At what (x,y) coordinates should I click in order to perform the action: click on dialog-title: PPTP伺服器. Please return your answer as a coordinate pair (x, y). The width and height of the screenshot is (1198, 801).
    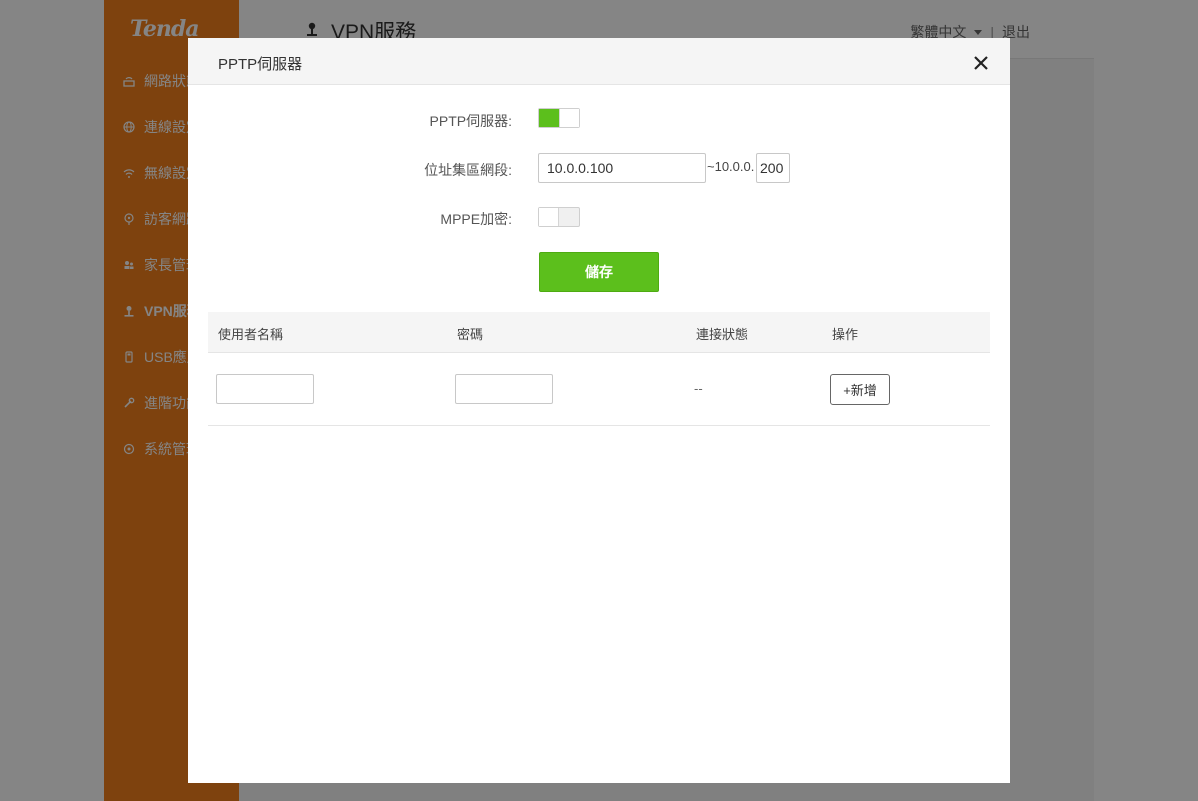
    Looking at the image, I should click on (260, 64).